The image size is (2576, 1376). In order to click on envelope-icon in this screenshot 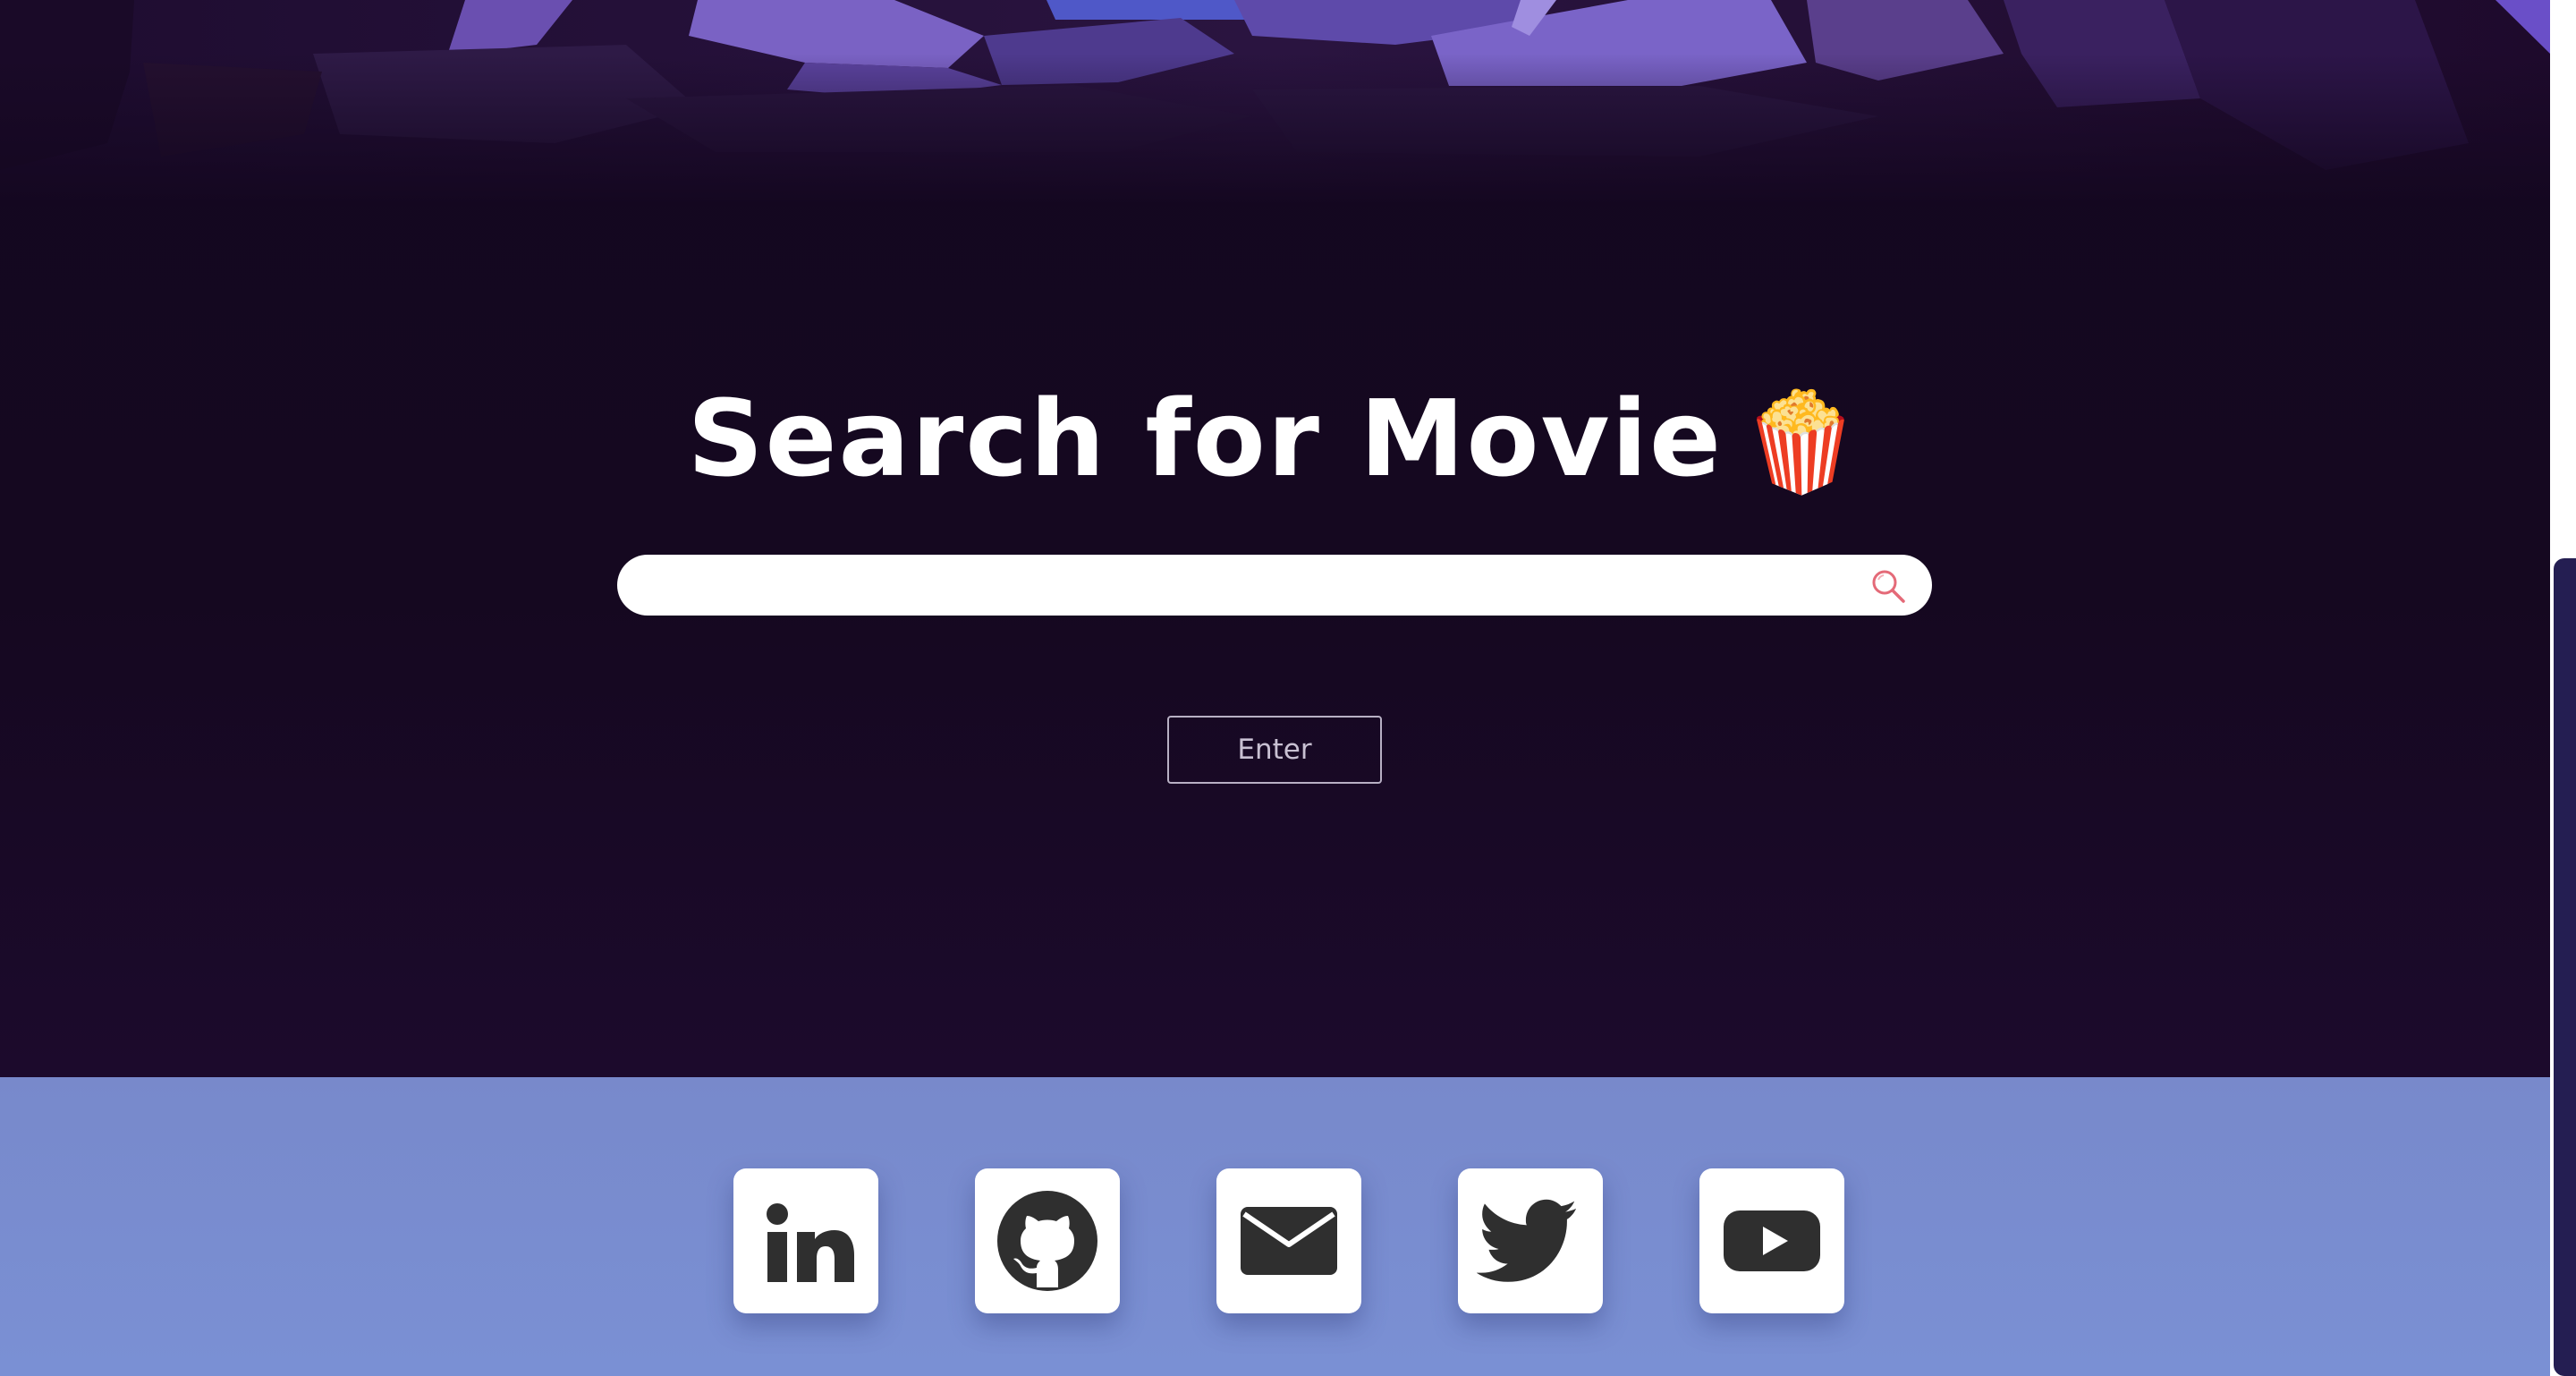, I will do `click(1289, 1241)`.